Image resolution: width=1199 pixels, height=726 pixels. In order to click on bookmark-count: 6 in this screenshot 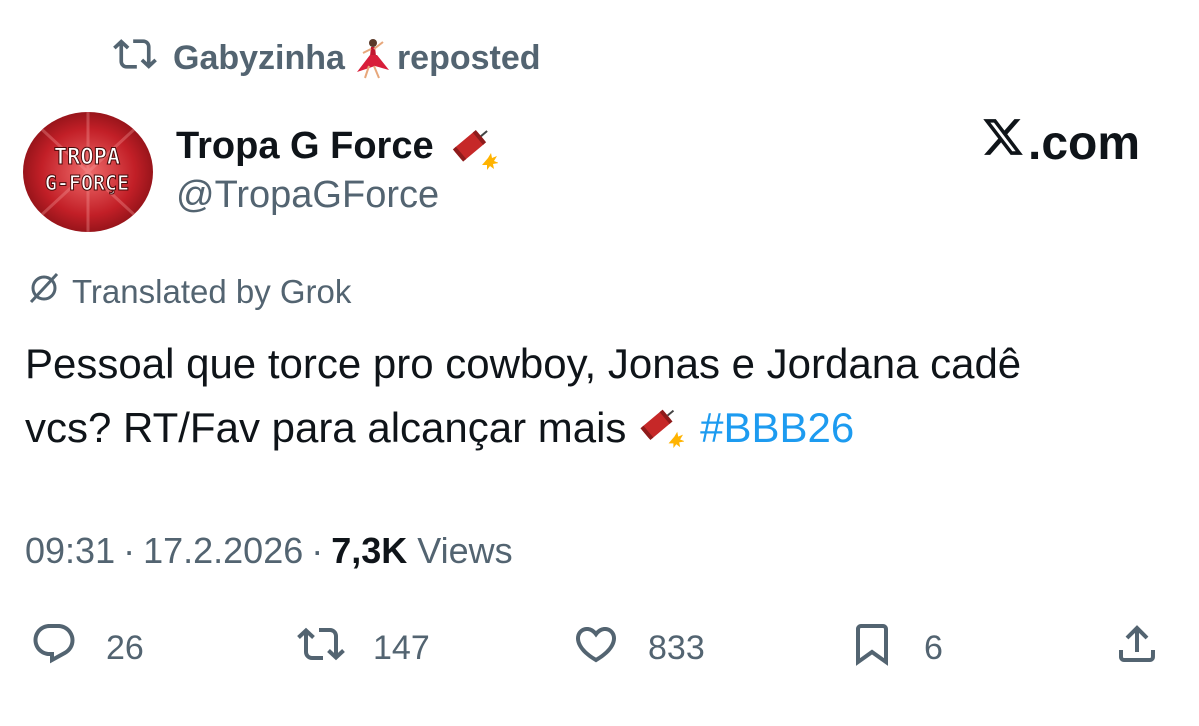, I will do `click(933, 648)`.